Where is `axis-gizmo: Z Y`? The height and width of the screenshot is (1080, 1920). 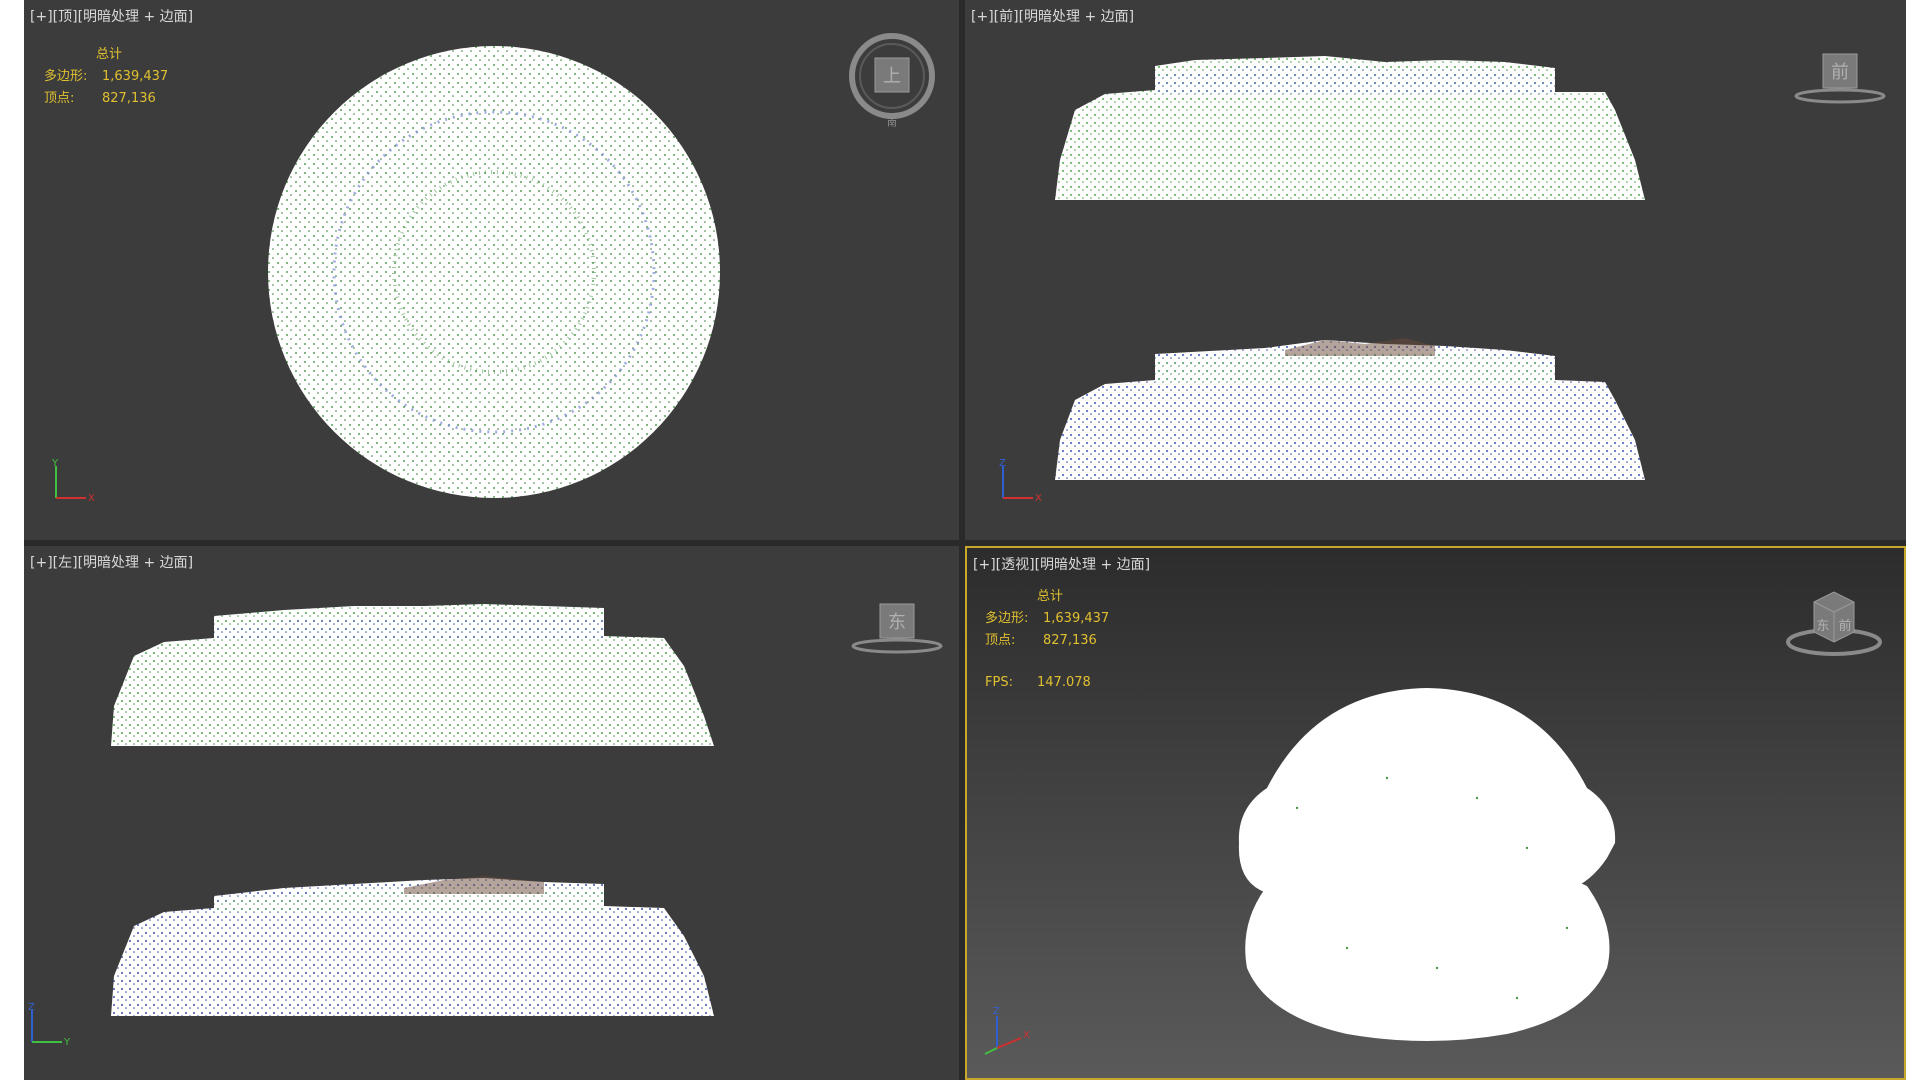
axis-gizmo: Z Y is located at coordinates (49, 1025).